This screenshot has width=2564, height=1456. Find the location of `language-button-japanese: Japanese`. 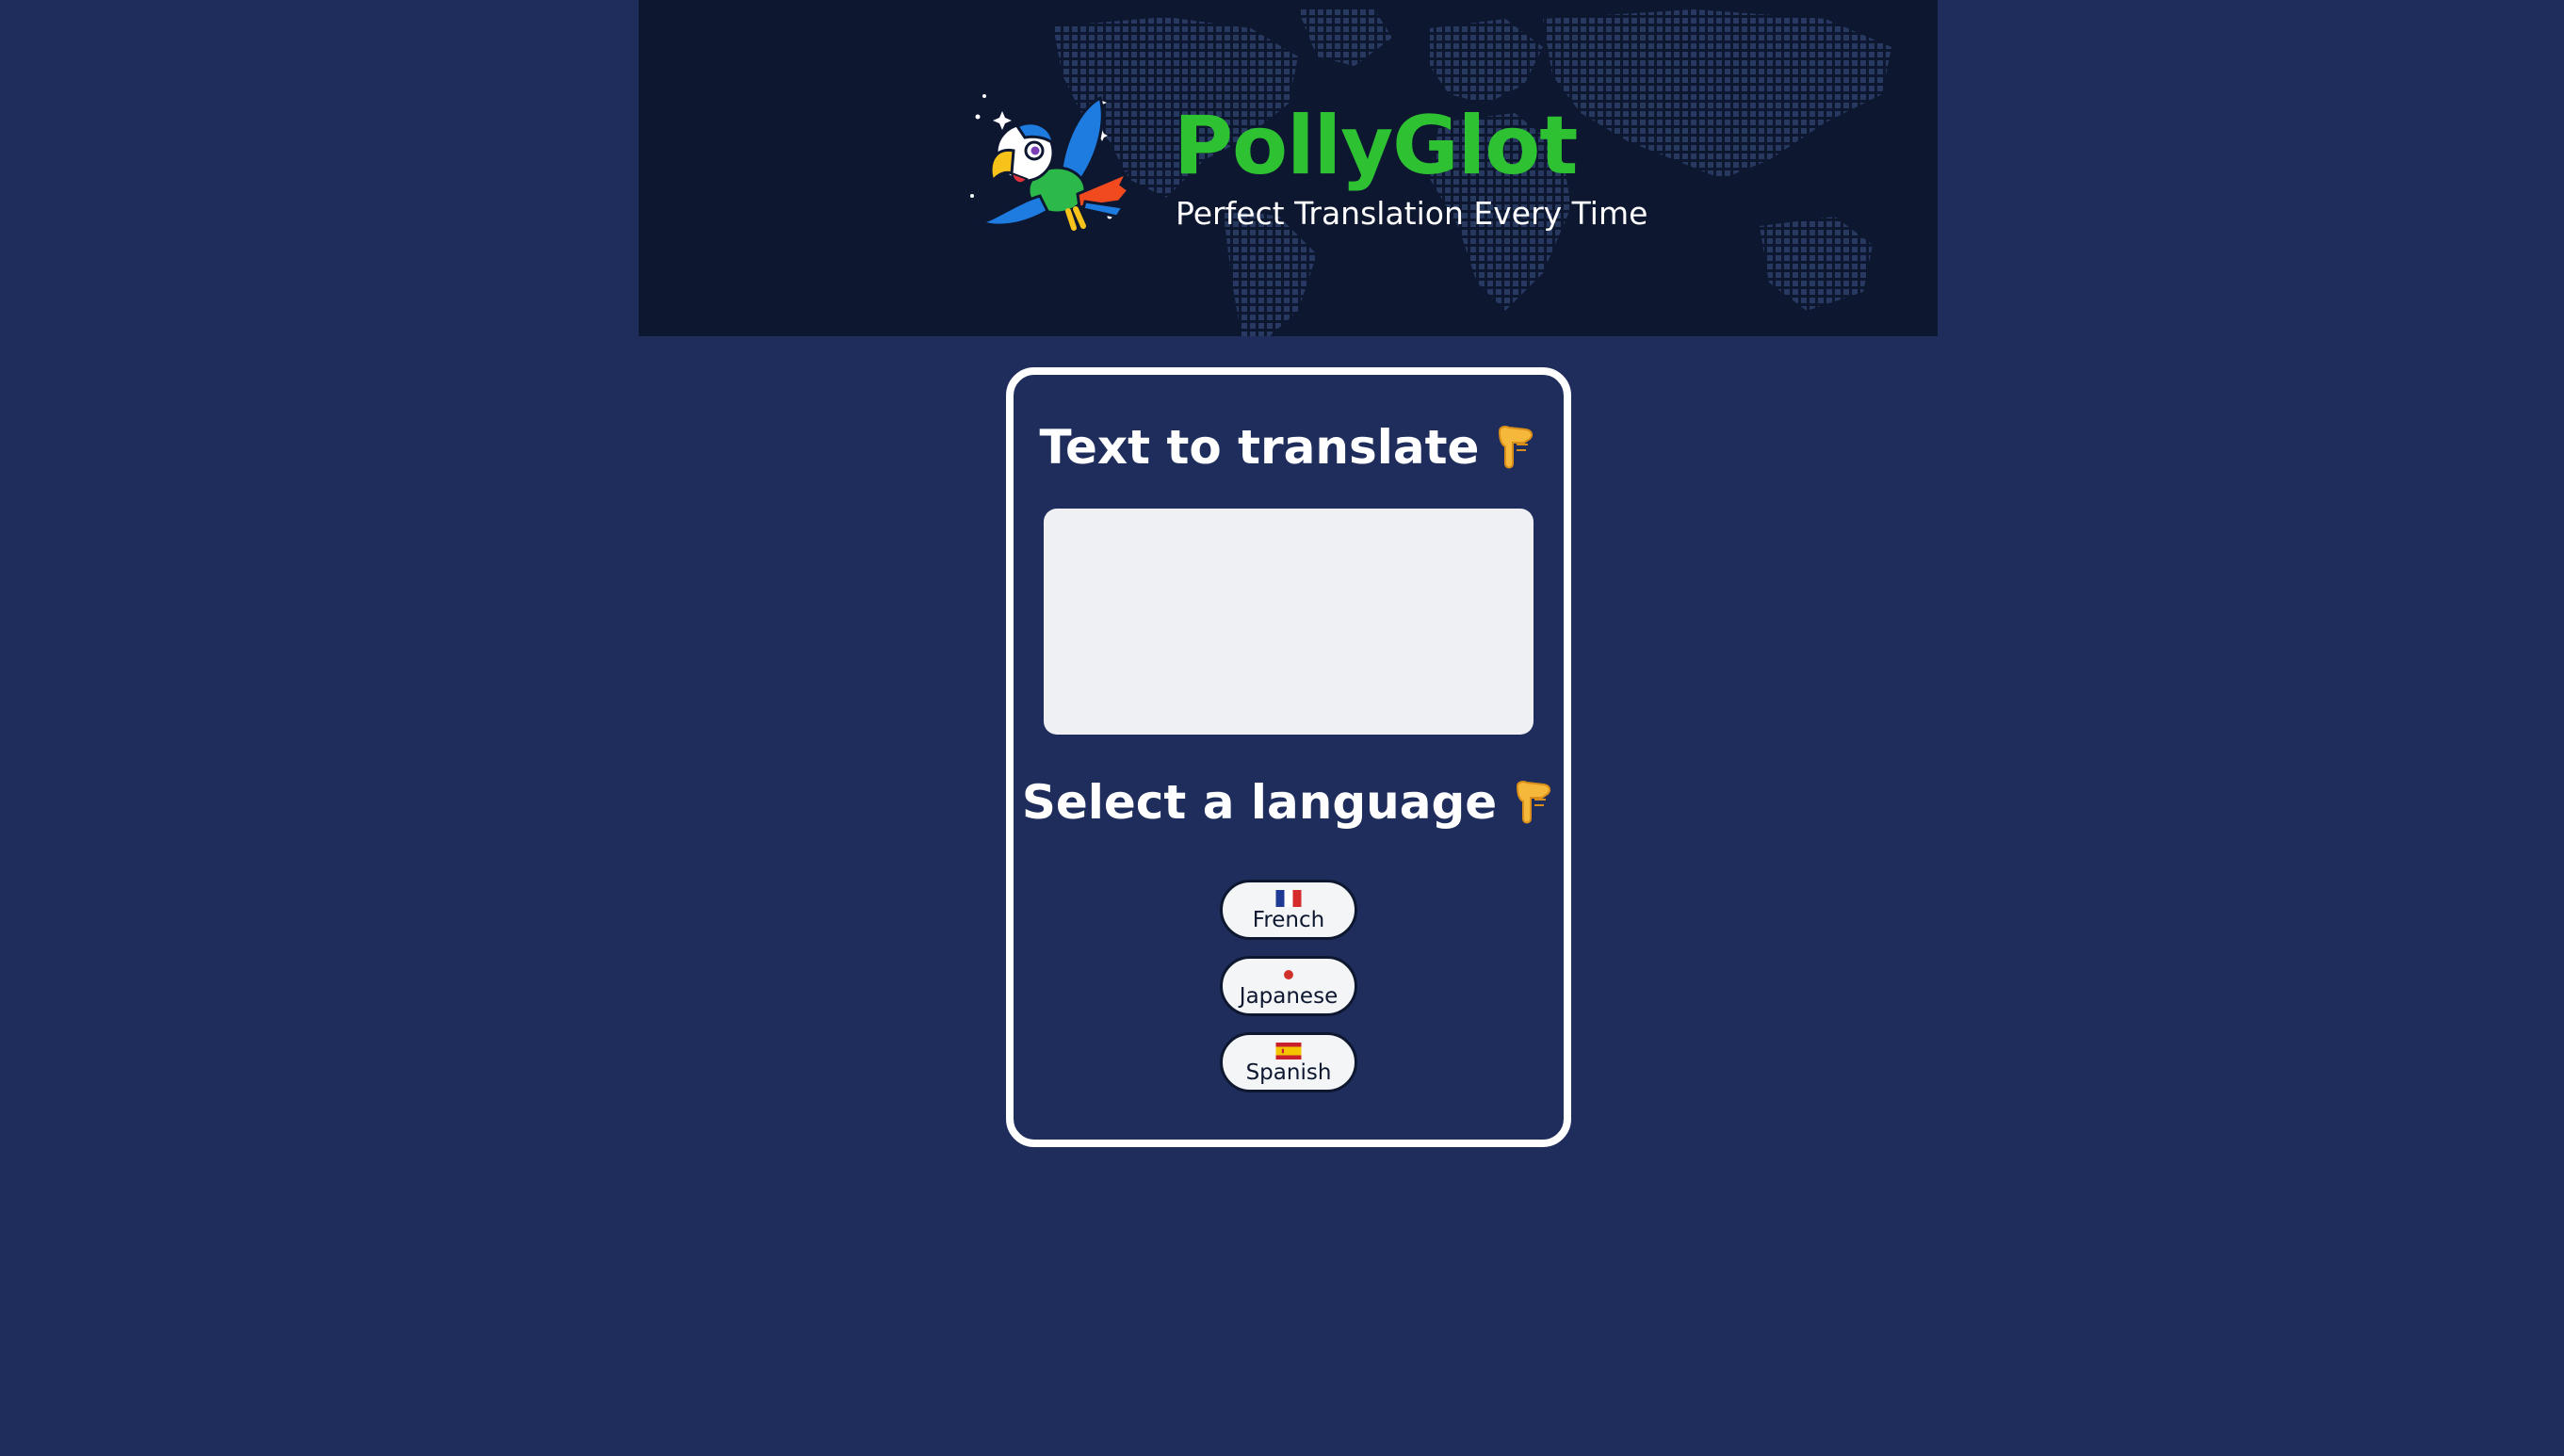

language-button-japanese: Japanese is located at coordinates (1288, 986).